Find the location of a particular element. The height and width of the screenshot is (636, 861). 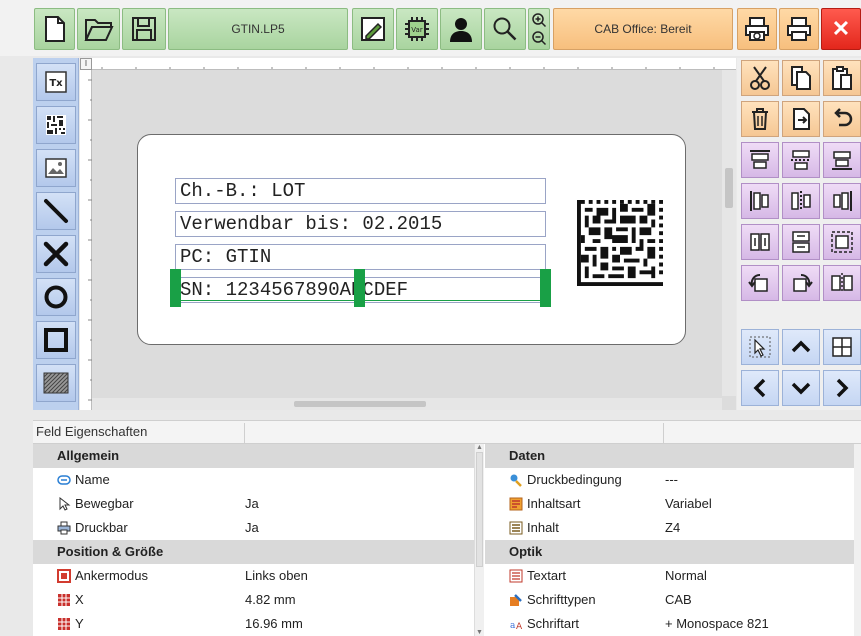

folder-open-icon is located at coordinates (98, 30).